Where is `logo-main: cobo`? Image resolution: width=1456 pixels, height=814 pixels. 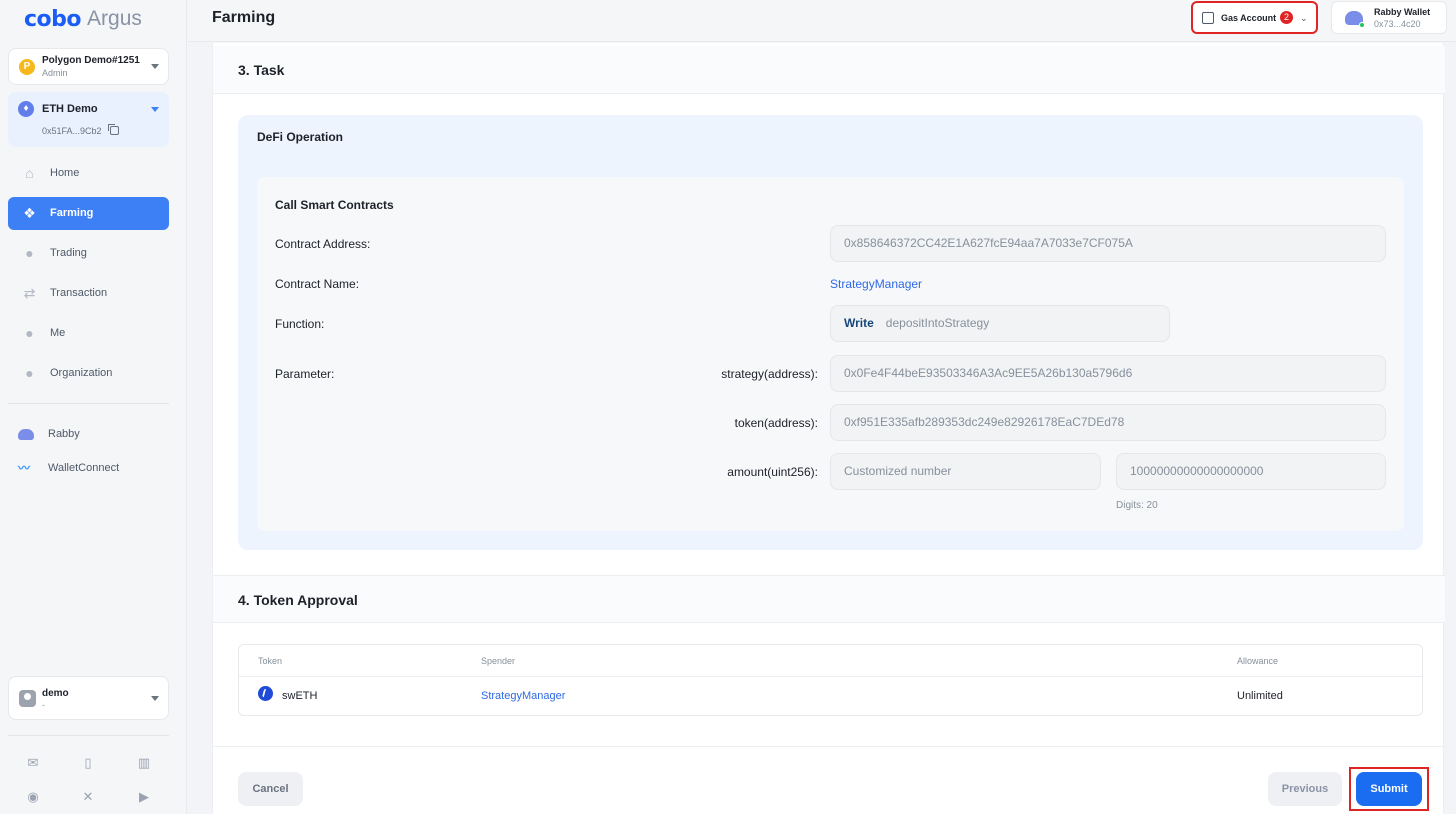 logo-main: cobo is located at coordinates (53, 19).